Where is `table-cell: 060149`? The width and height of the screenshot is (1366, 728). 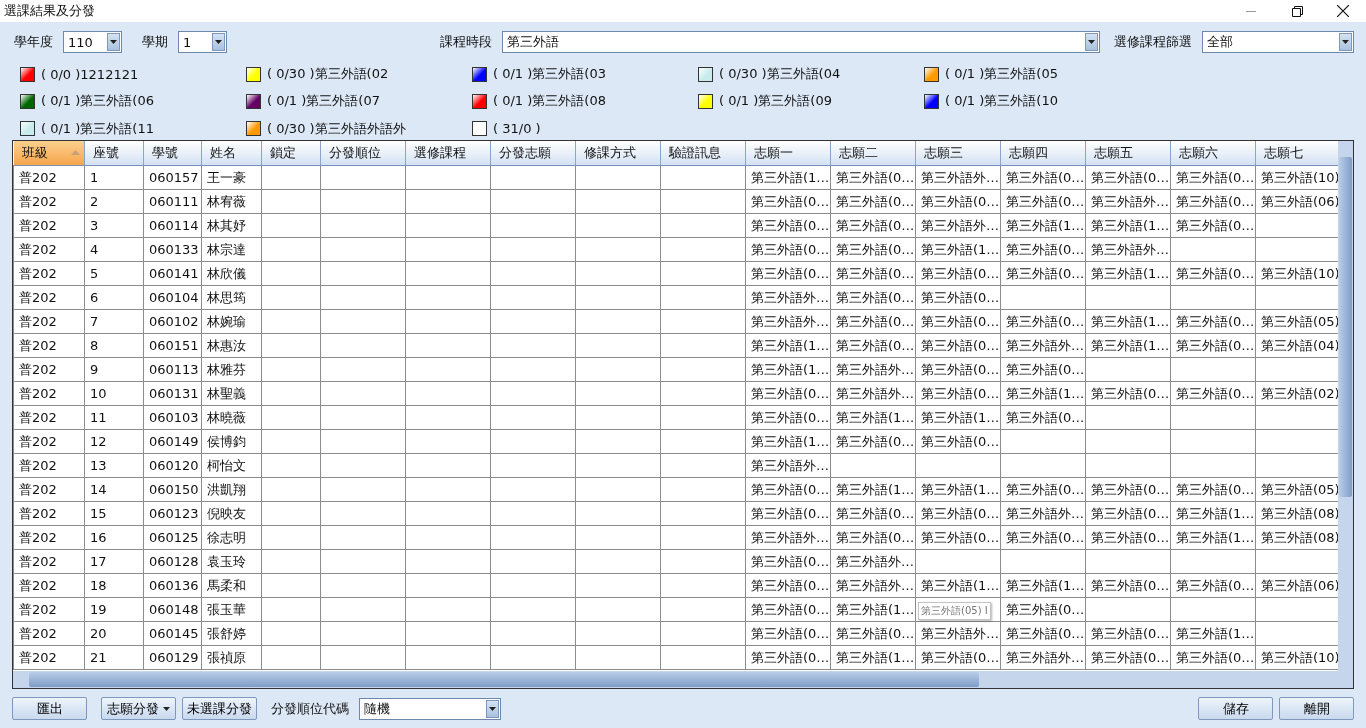
table-cell: 060149 is located at coordinates (172, 441).